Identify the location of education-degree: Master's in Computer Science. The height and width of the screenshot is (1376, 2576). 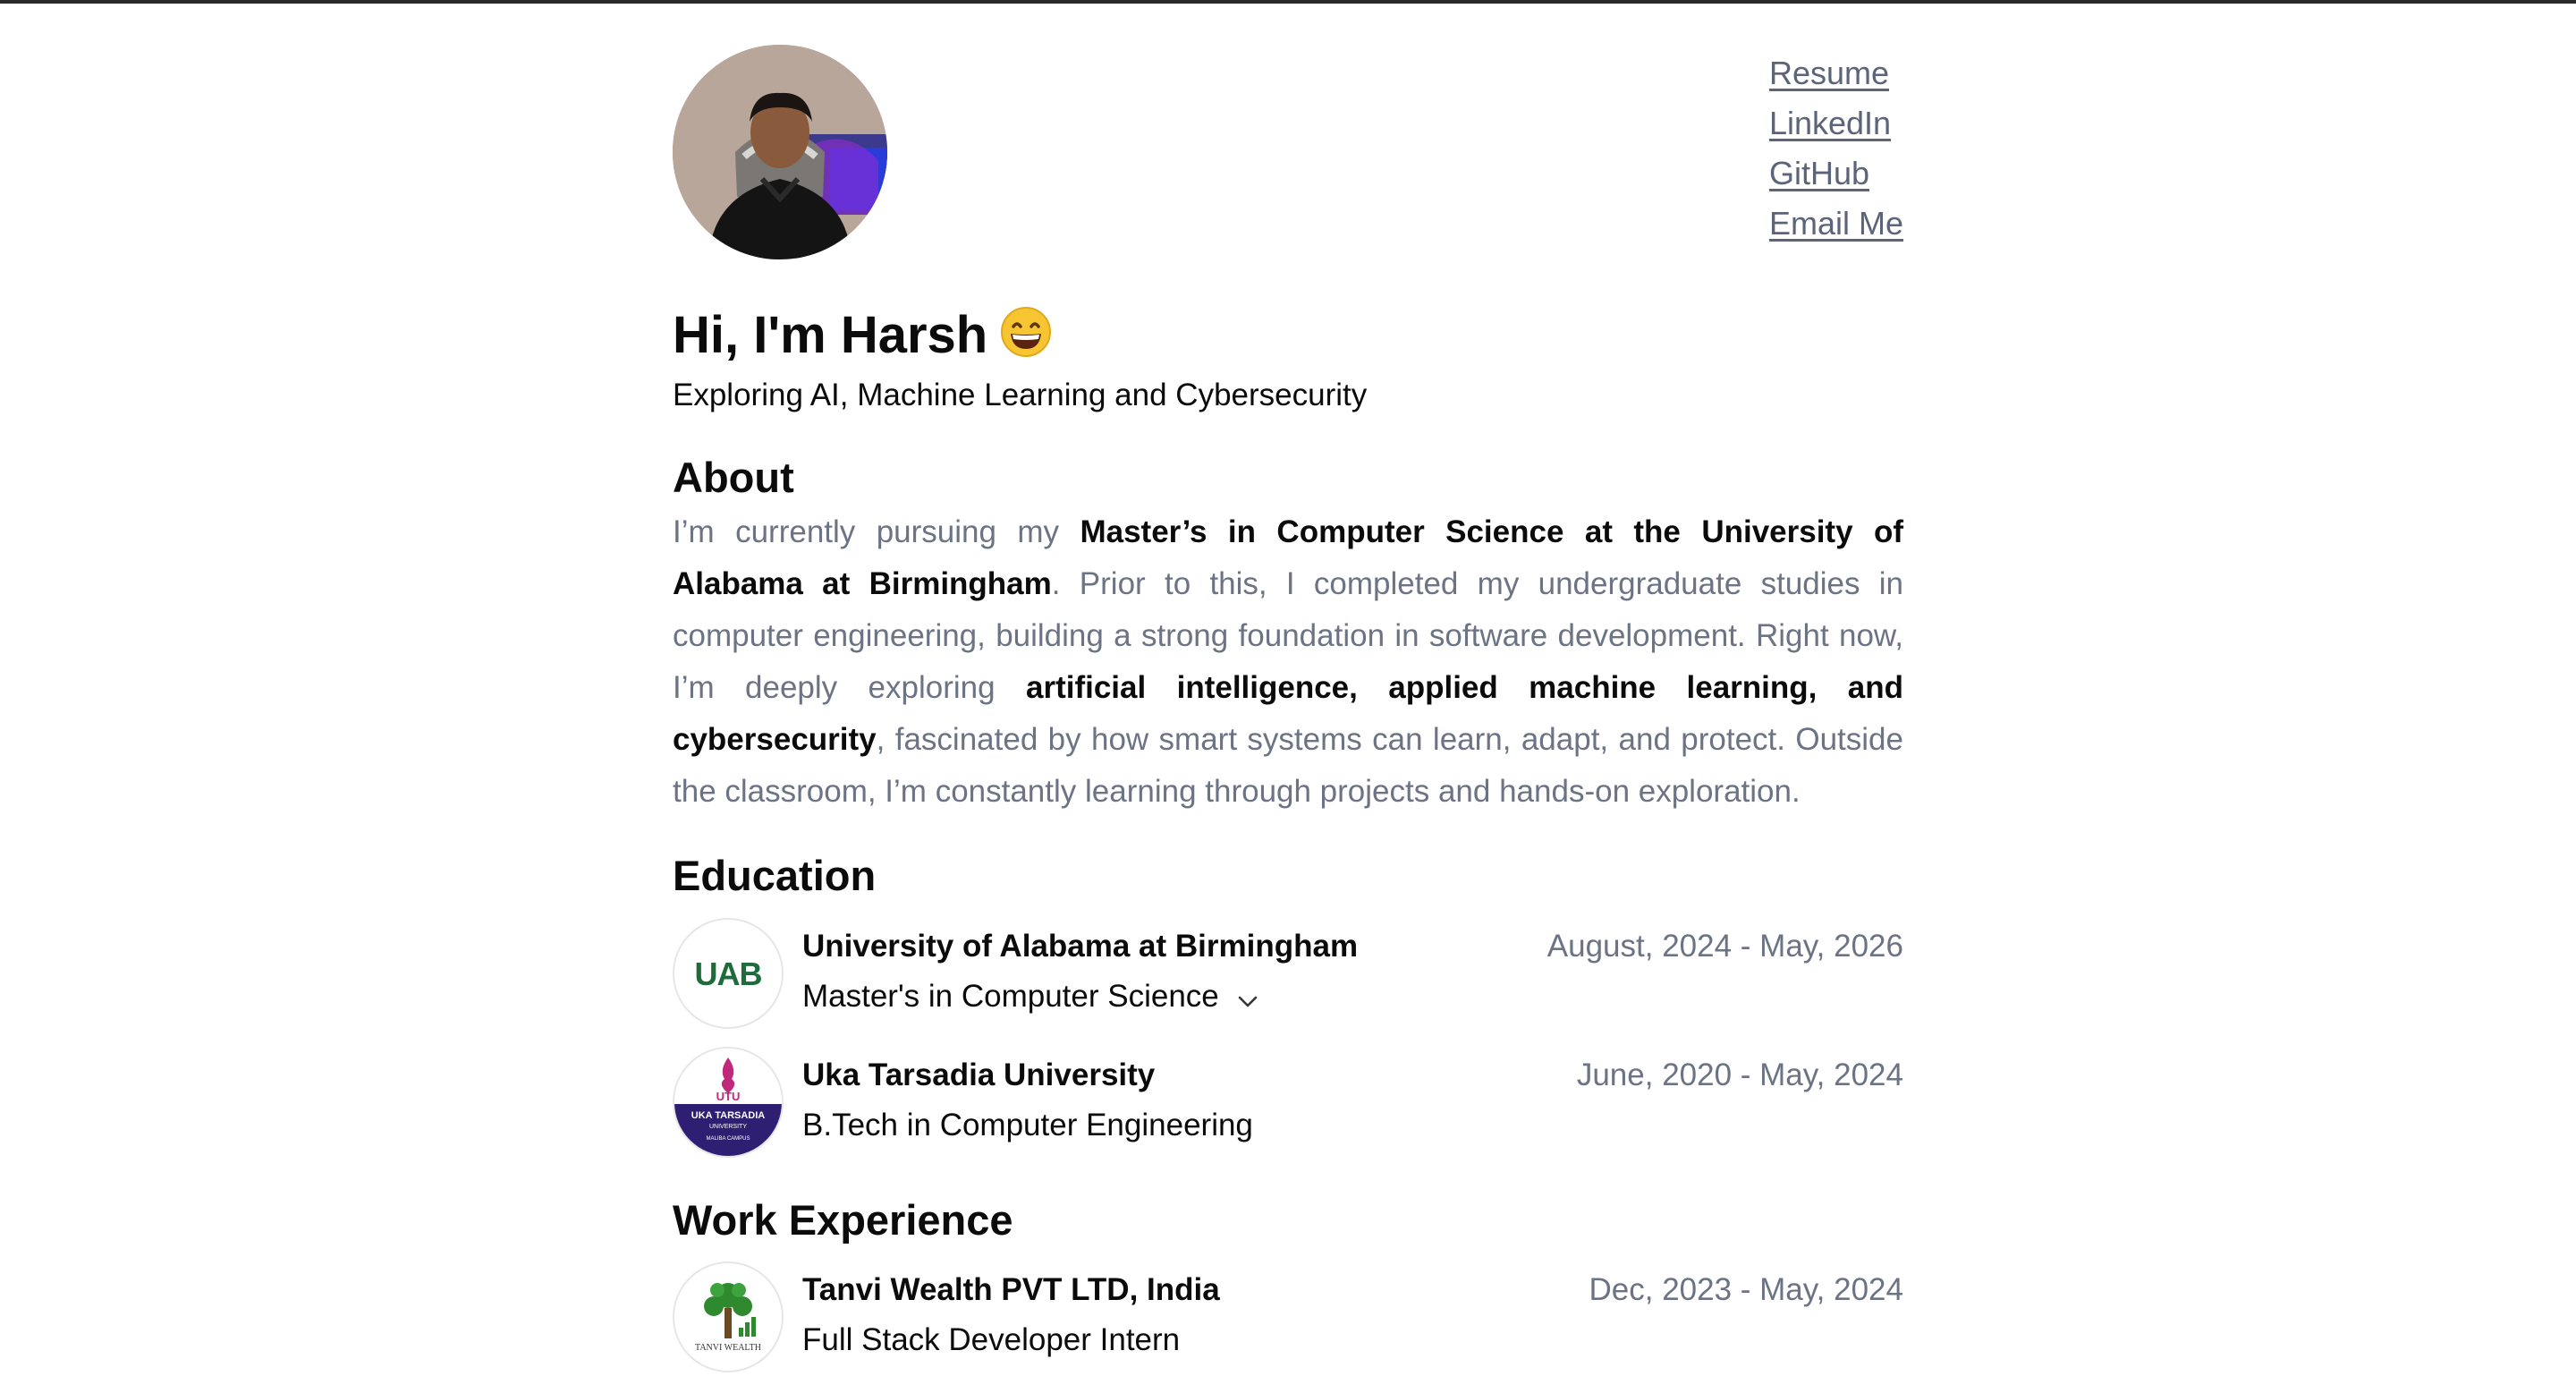
(1010, 996).